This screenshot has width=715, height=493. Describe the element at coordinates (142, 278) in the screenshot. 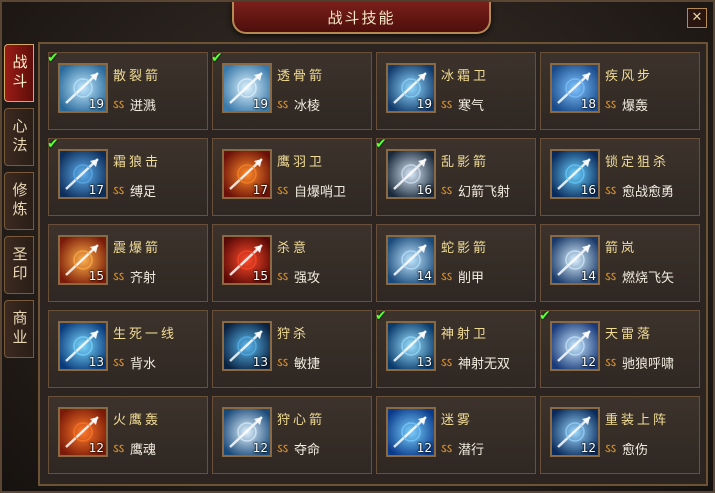

I see `sub-skill-name: 齐射` at that location.